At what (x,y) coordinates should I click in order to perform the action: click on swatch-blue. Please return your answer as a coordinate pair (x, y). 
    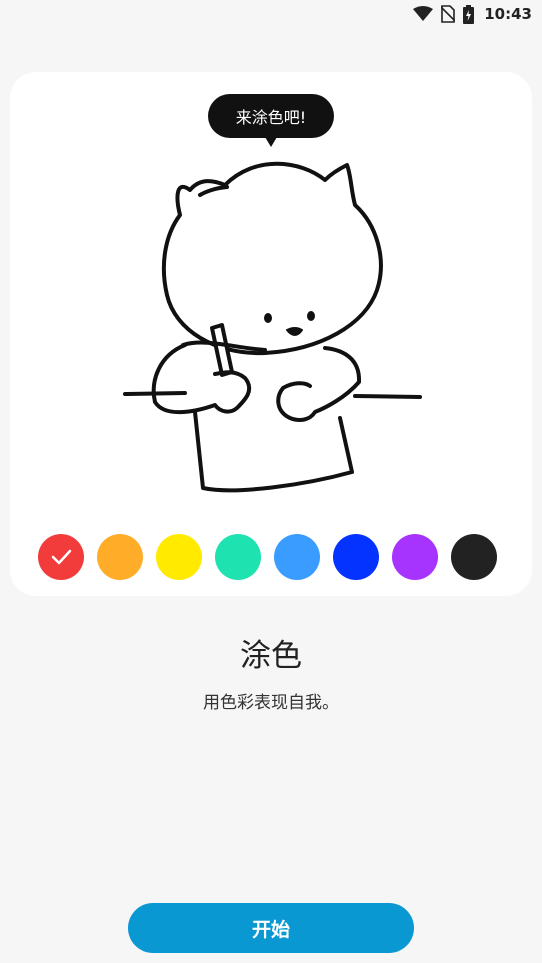
    Looking at the image, I should click on (356, 557).